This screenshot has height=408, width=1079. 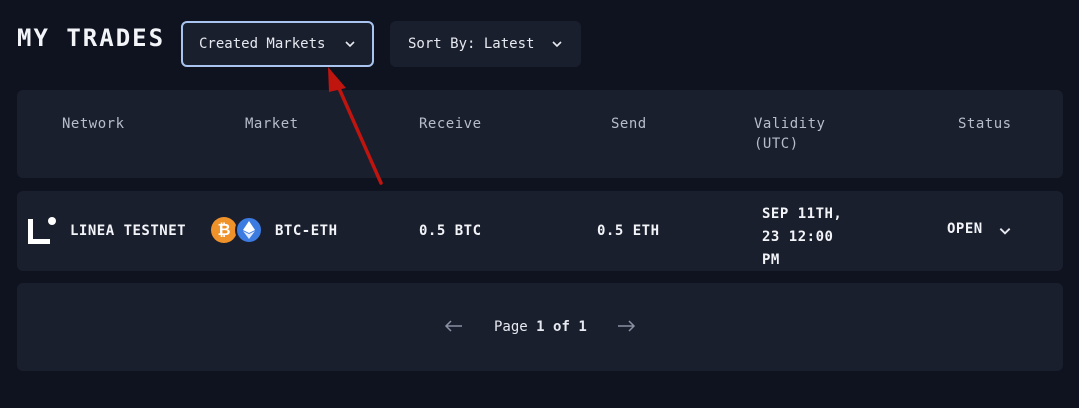 I want to click on column-header-receive: Receive, so click(x=450, y=124).